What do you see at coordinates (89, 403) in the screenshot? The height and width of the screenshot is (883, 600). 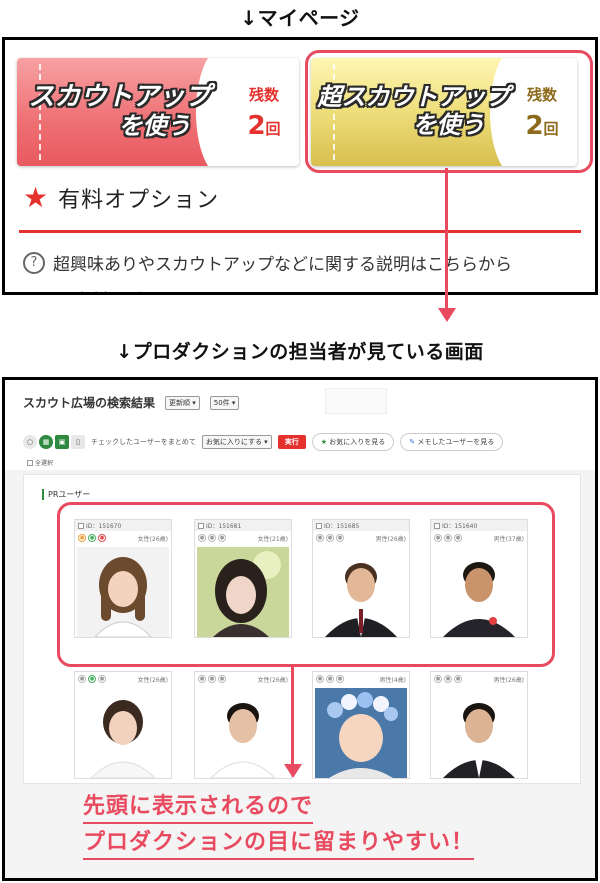 I see `search-title: スカウト広場の検索結果` at bounding box center [89, 403].